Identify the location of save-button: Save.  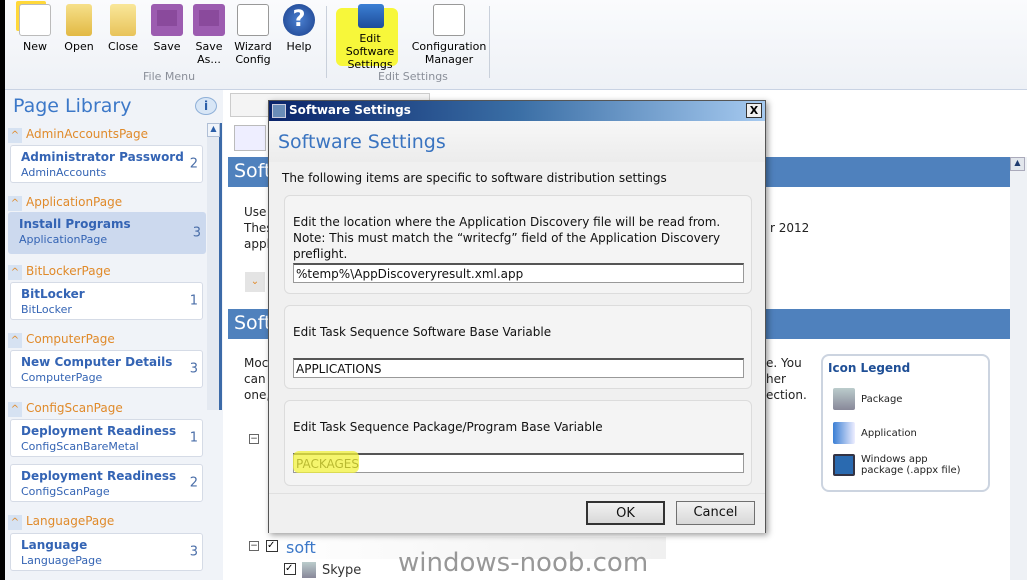
(167, 28).